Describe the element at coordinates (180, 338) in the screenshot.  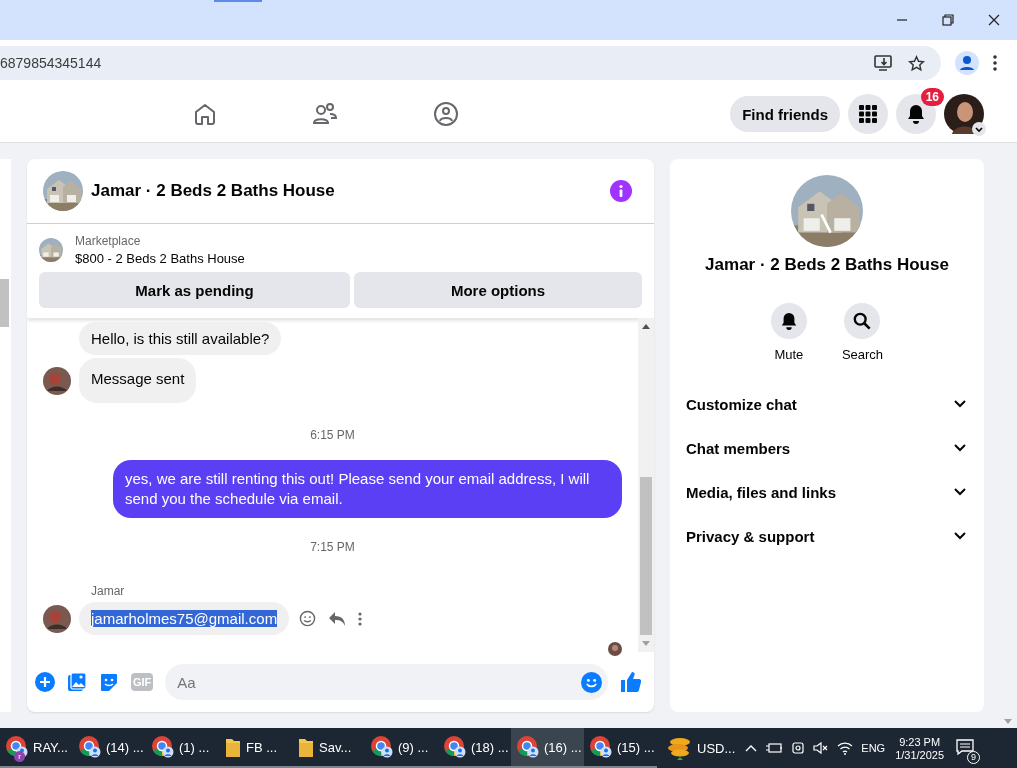
I see `message-bubble: Hello, is this still available?` at that location.